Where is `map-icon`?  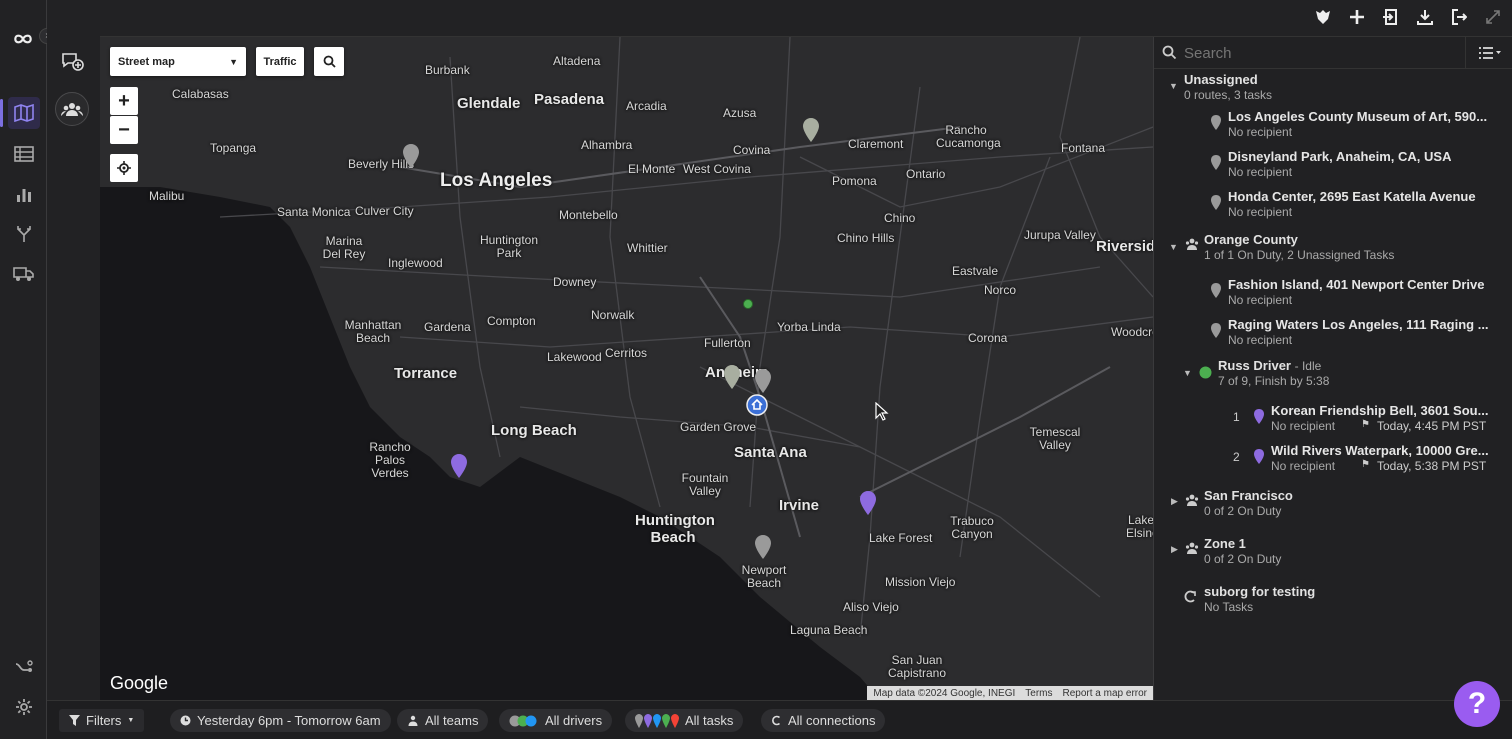
map-icon is located at coordinates (24, 113).